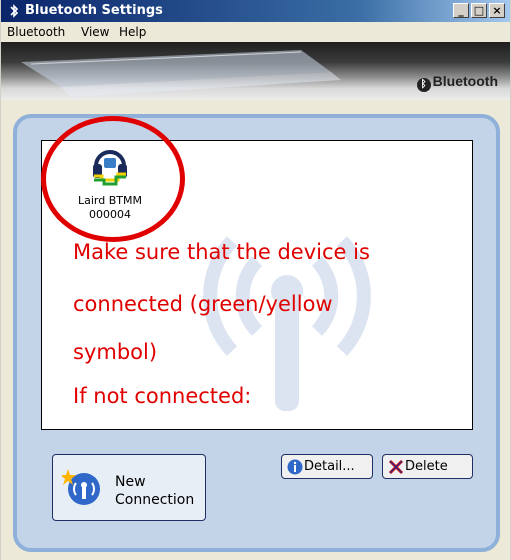 This screenshot has width=511, height=560. What do you see at coordinates (423, 85) in the screenshot?
I see `bluetooth-brand-icon: ᛒ` at bounding box center [423, 85].